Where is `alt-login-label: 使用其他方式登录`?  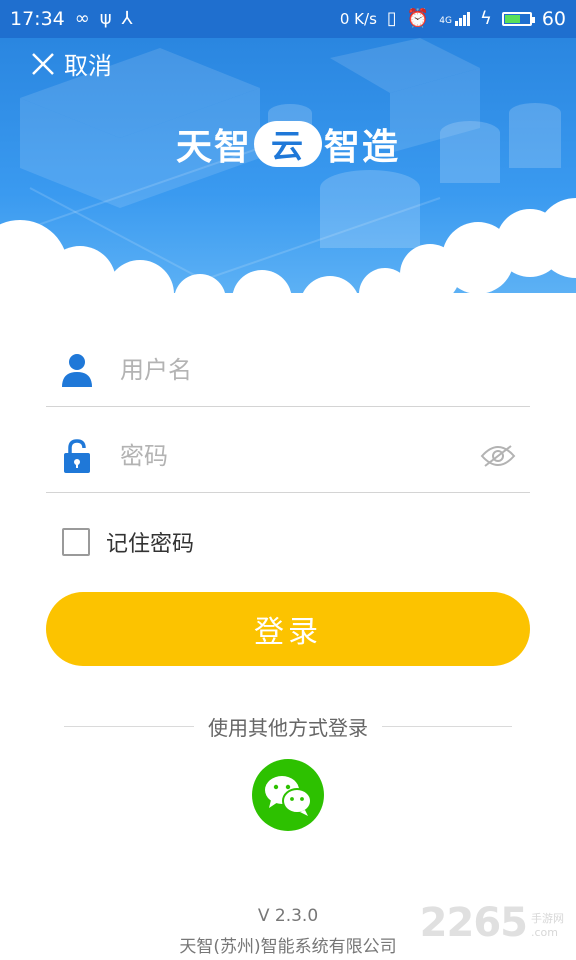
alt-login-label: 使用其他方式登录 is located at coordinates (288, 728).